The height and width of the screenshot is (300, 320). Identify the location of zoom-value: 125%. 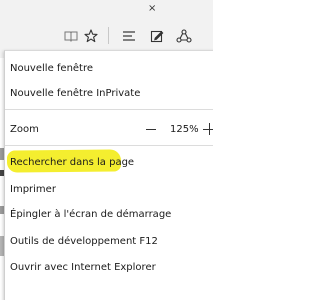
(184, 129).